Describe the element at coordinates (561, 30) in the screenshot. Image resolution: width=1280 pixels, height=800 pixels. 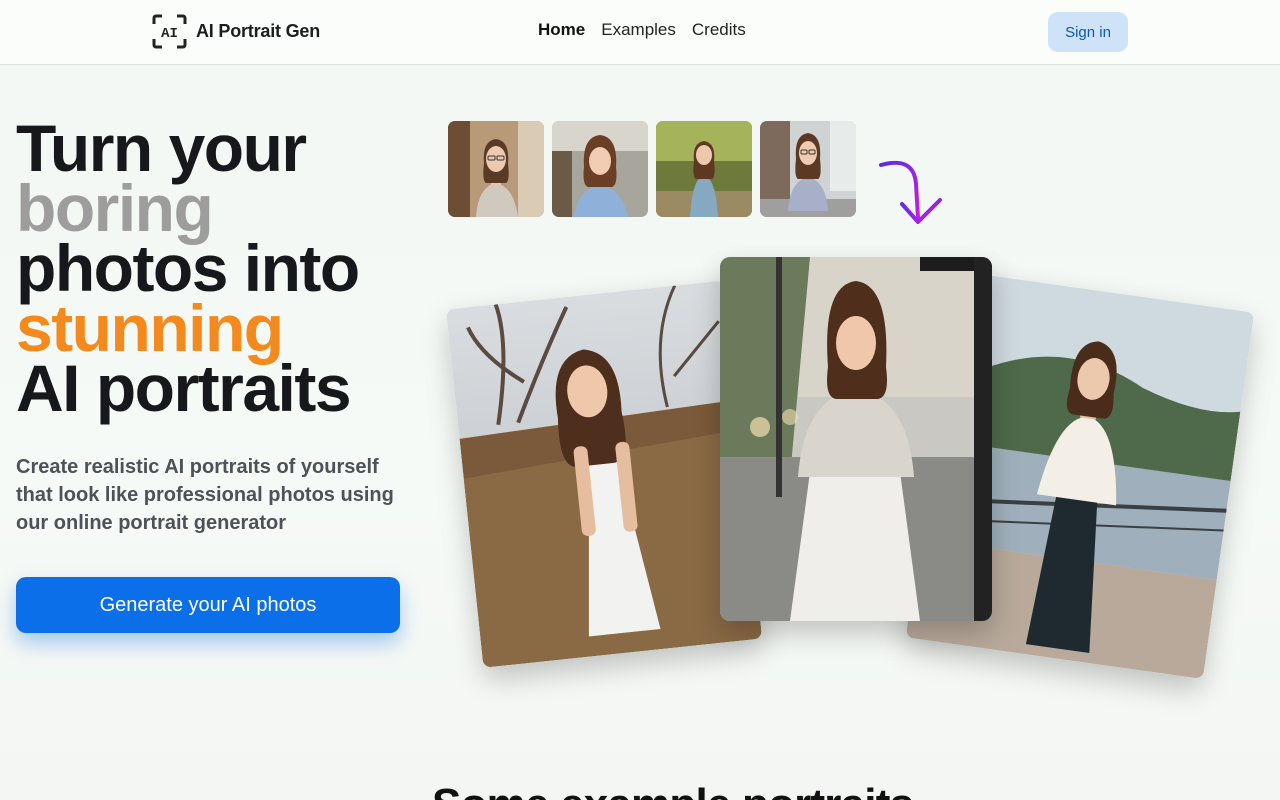
I see `nav-home: Home` at that location.